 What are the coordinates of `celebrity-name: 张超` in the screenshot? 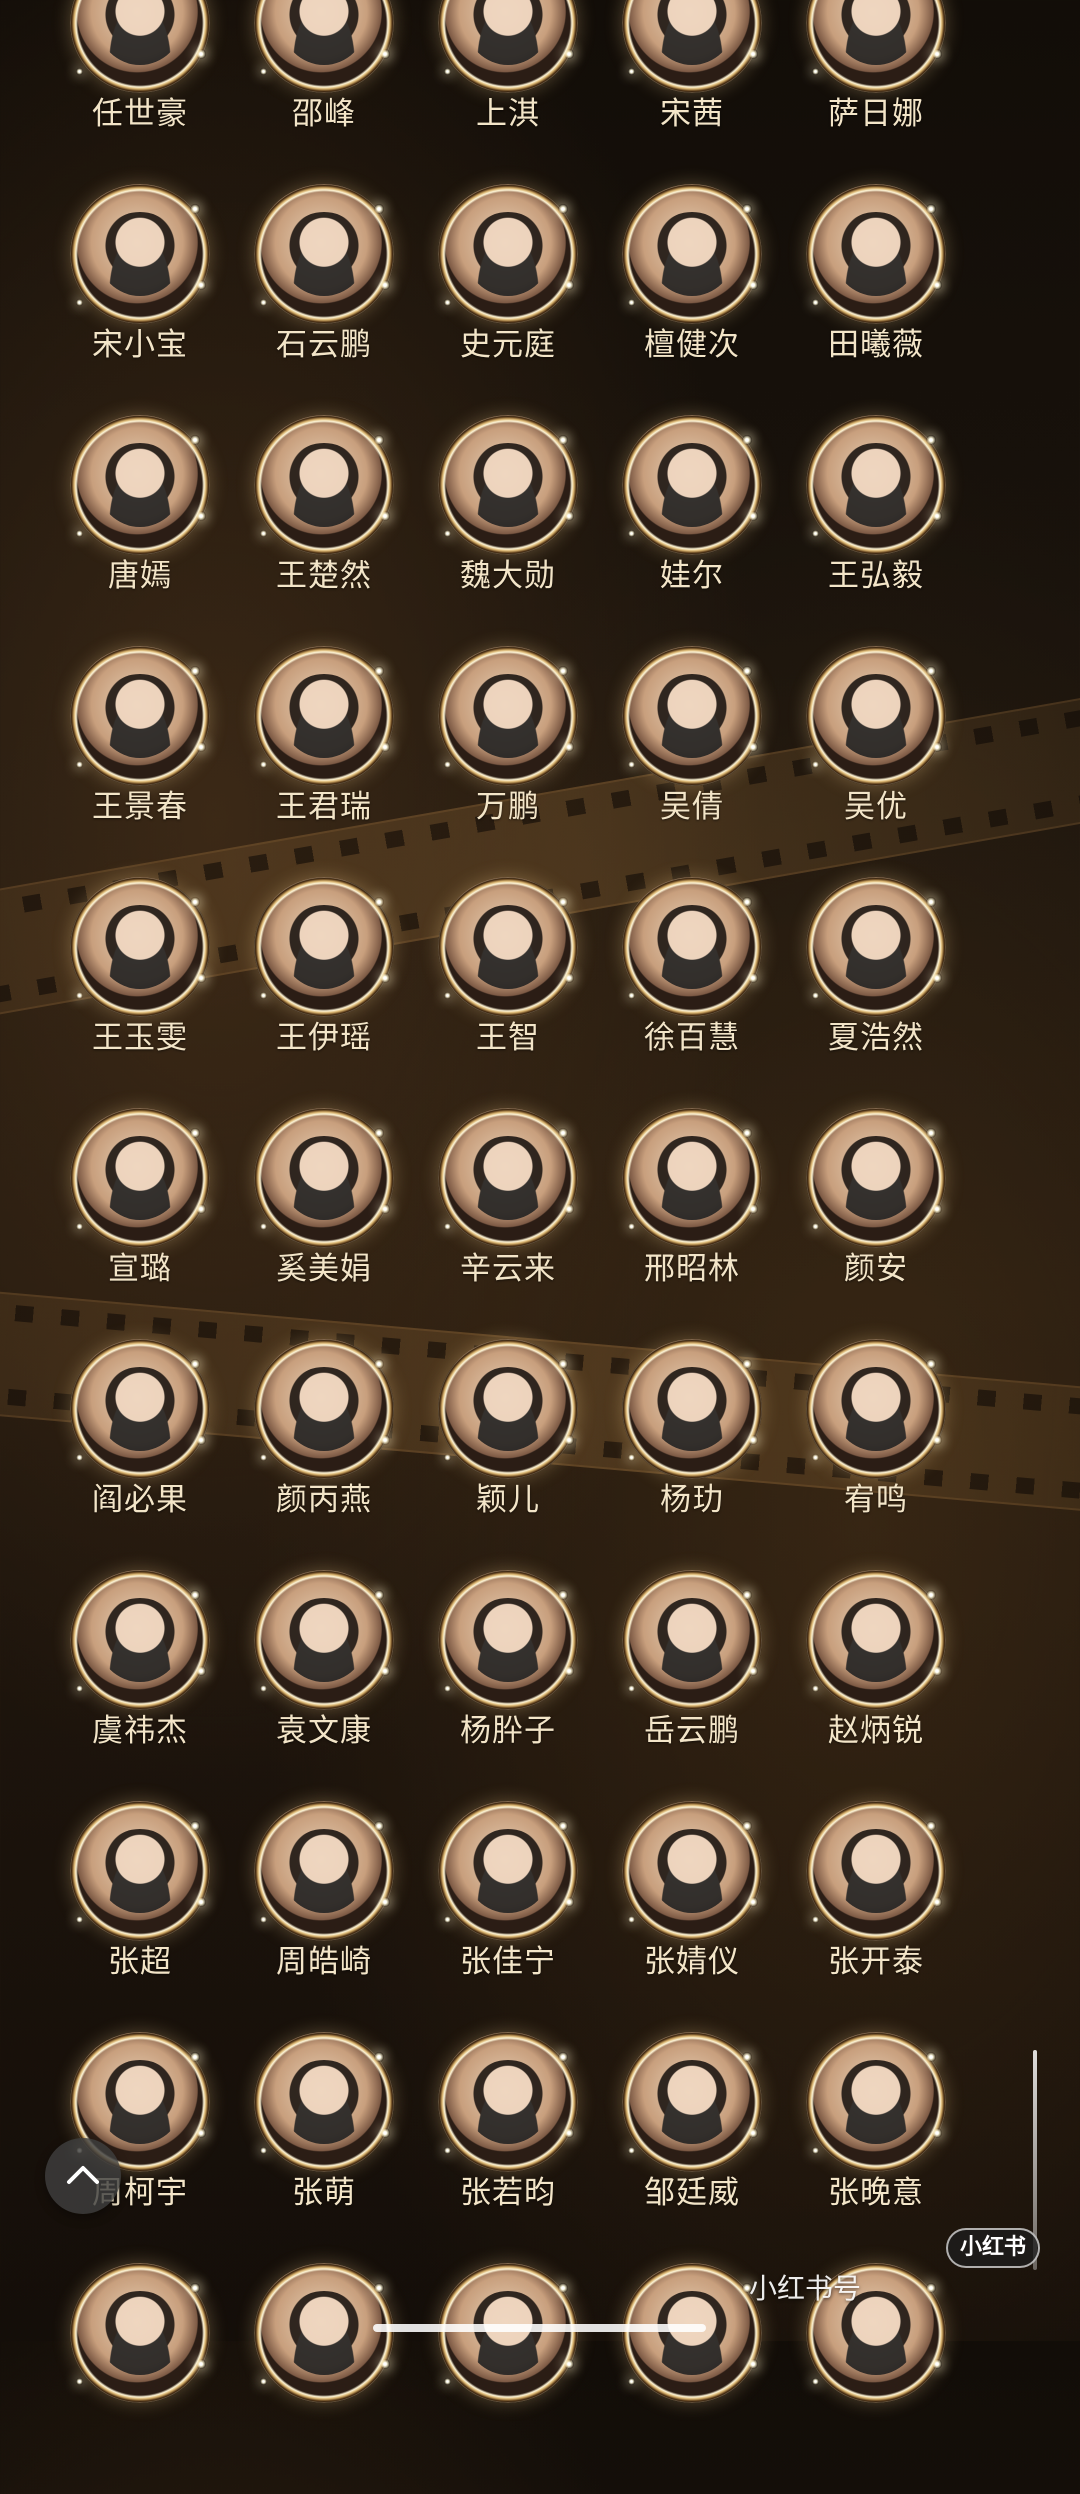 It's located at (140, 1962).